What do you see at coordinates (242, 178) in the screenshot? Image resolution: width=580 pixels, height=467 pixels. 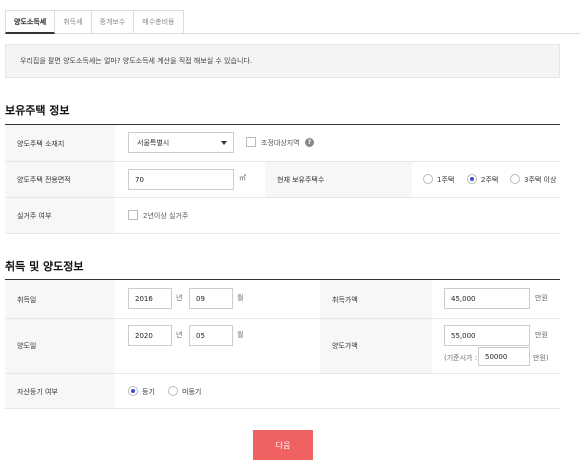 I see `area-unit: ㎡` at bounding box center [242, 178].